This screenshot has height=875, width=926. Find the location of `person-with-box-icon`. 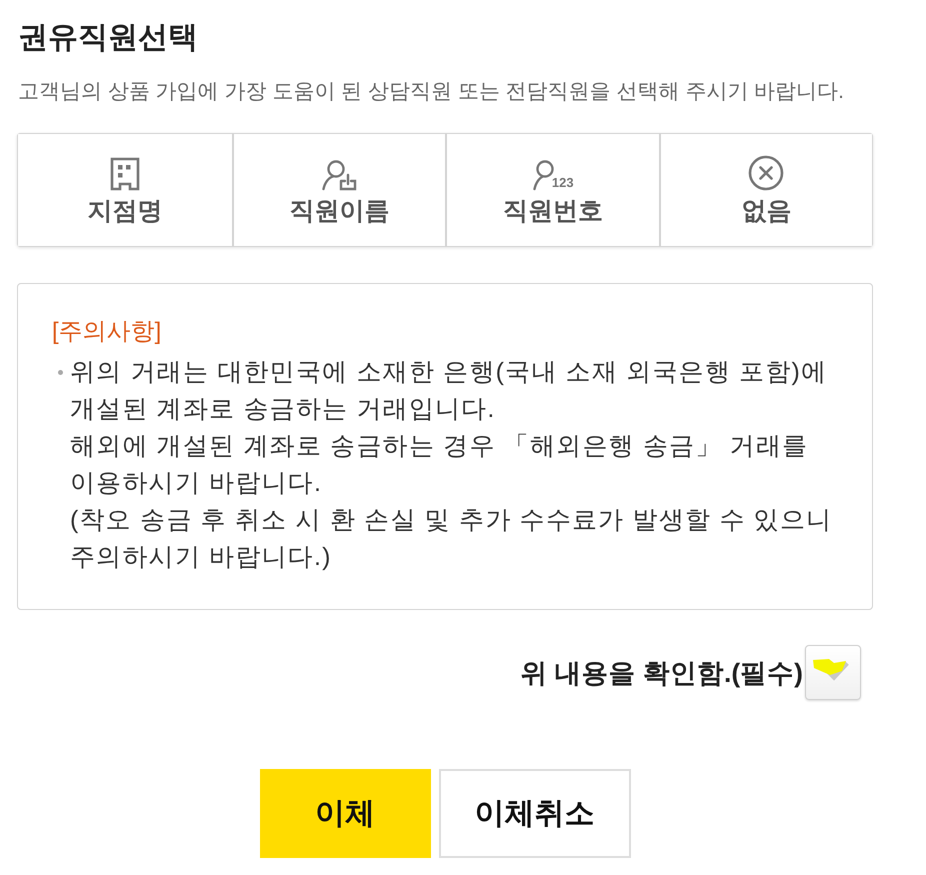

person-with-box-icon is located at coordinates (339, 175).